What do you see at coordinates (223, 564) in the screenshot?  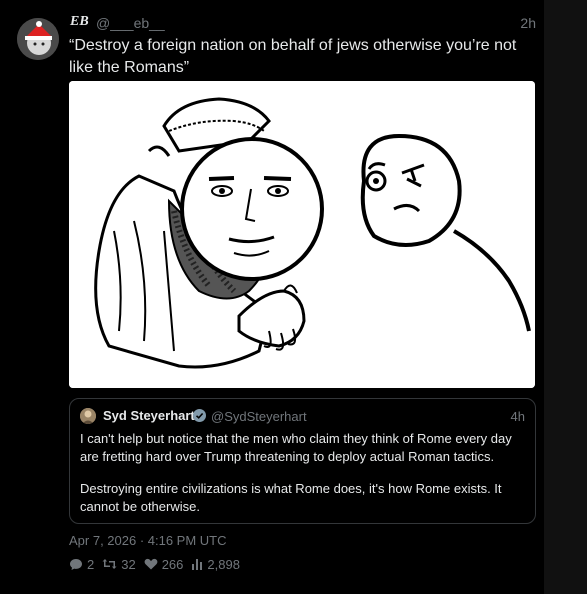 I see `view-count: 2,898` at bounding box center [223, 564].